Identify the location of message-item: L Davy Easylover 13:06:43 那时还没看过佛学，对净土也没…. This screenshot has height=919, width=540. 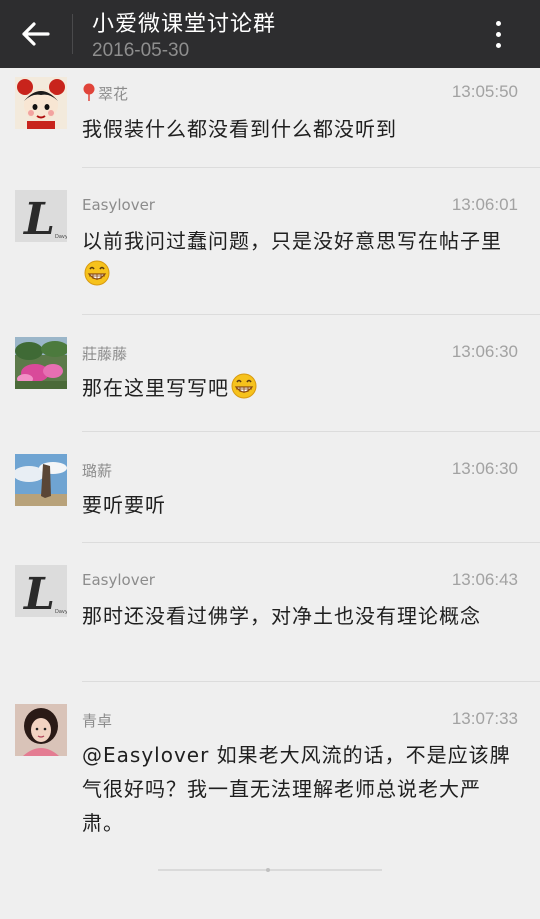
(277, 612).